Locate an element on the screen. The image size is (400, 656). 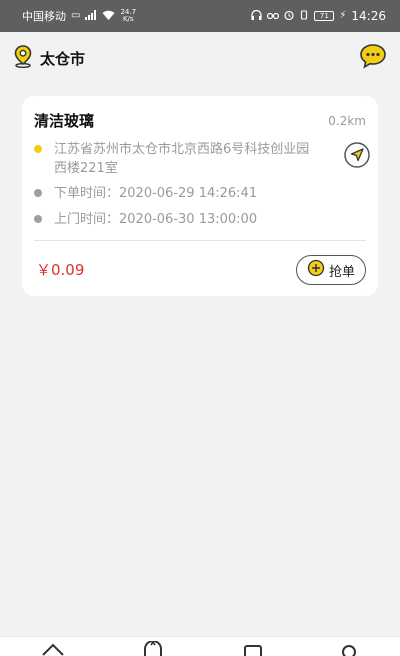
chat-bubble-icon is located at coordinates (373, 58).